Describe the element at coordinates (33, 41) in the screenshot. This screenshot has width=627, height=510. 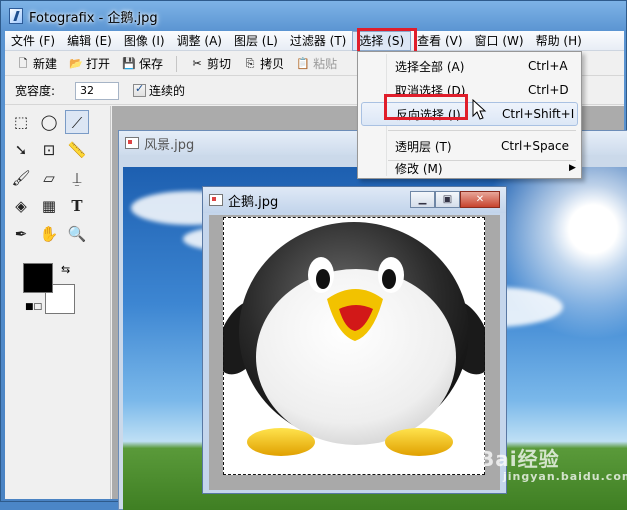
I see `menu-file: 文件 (F)` at that location.